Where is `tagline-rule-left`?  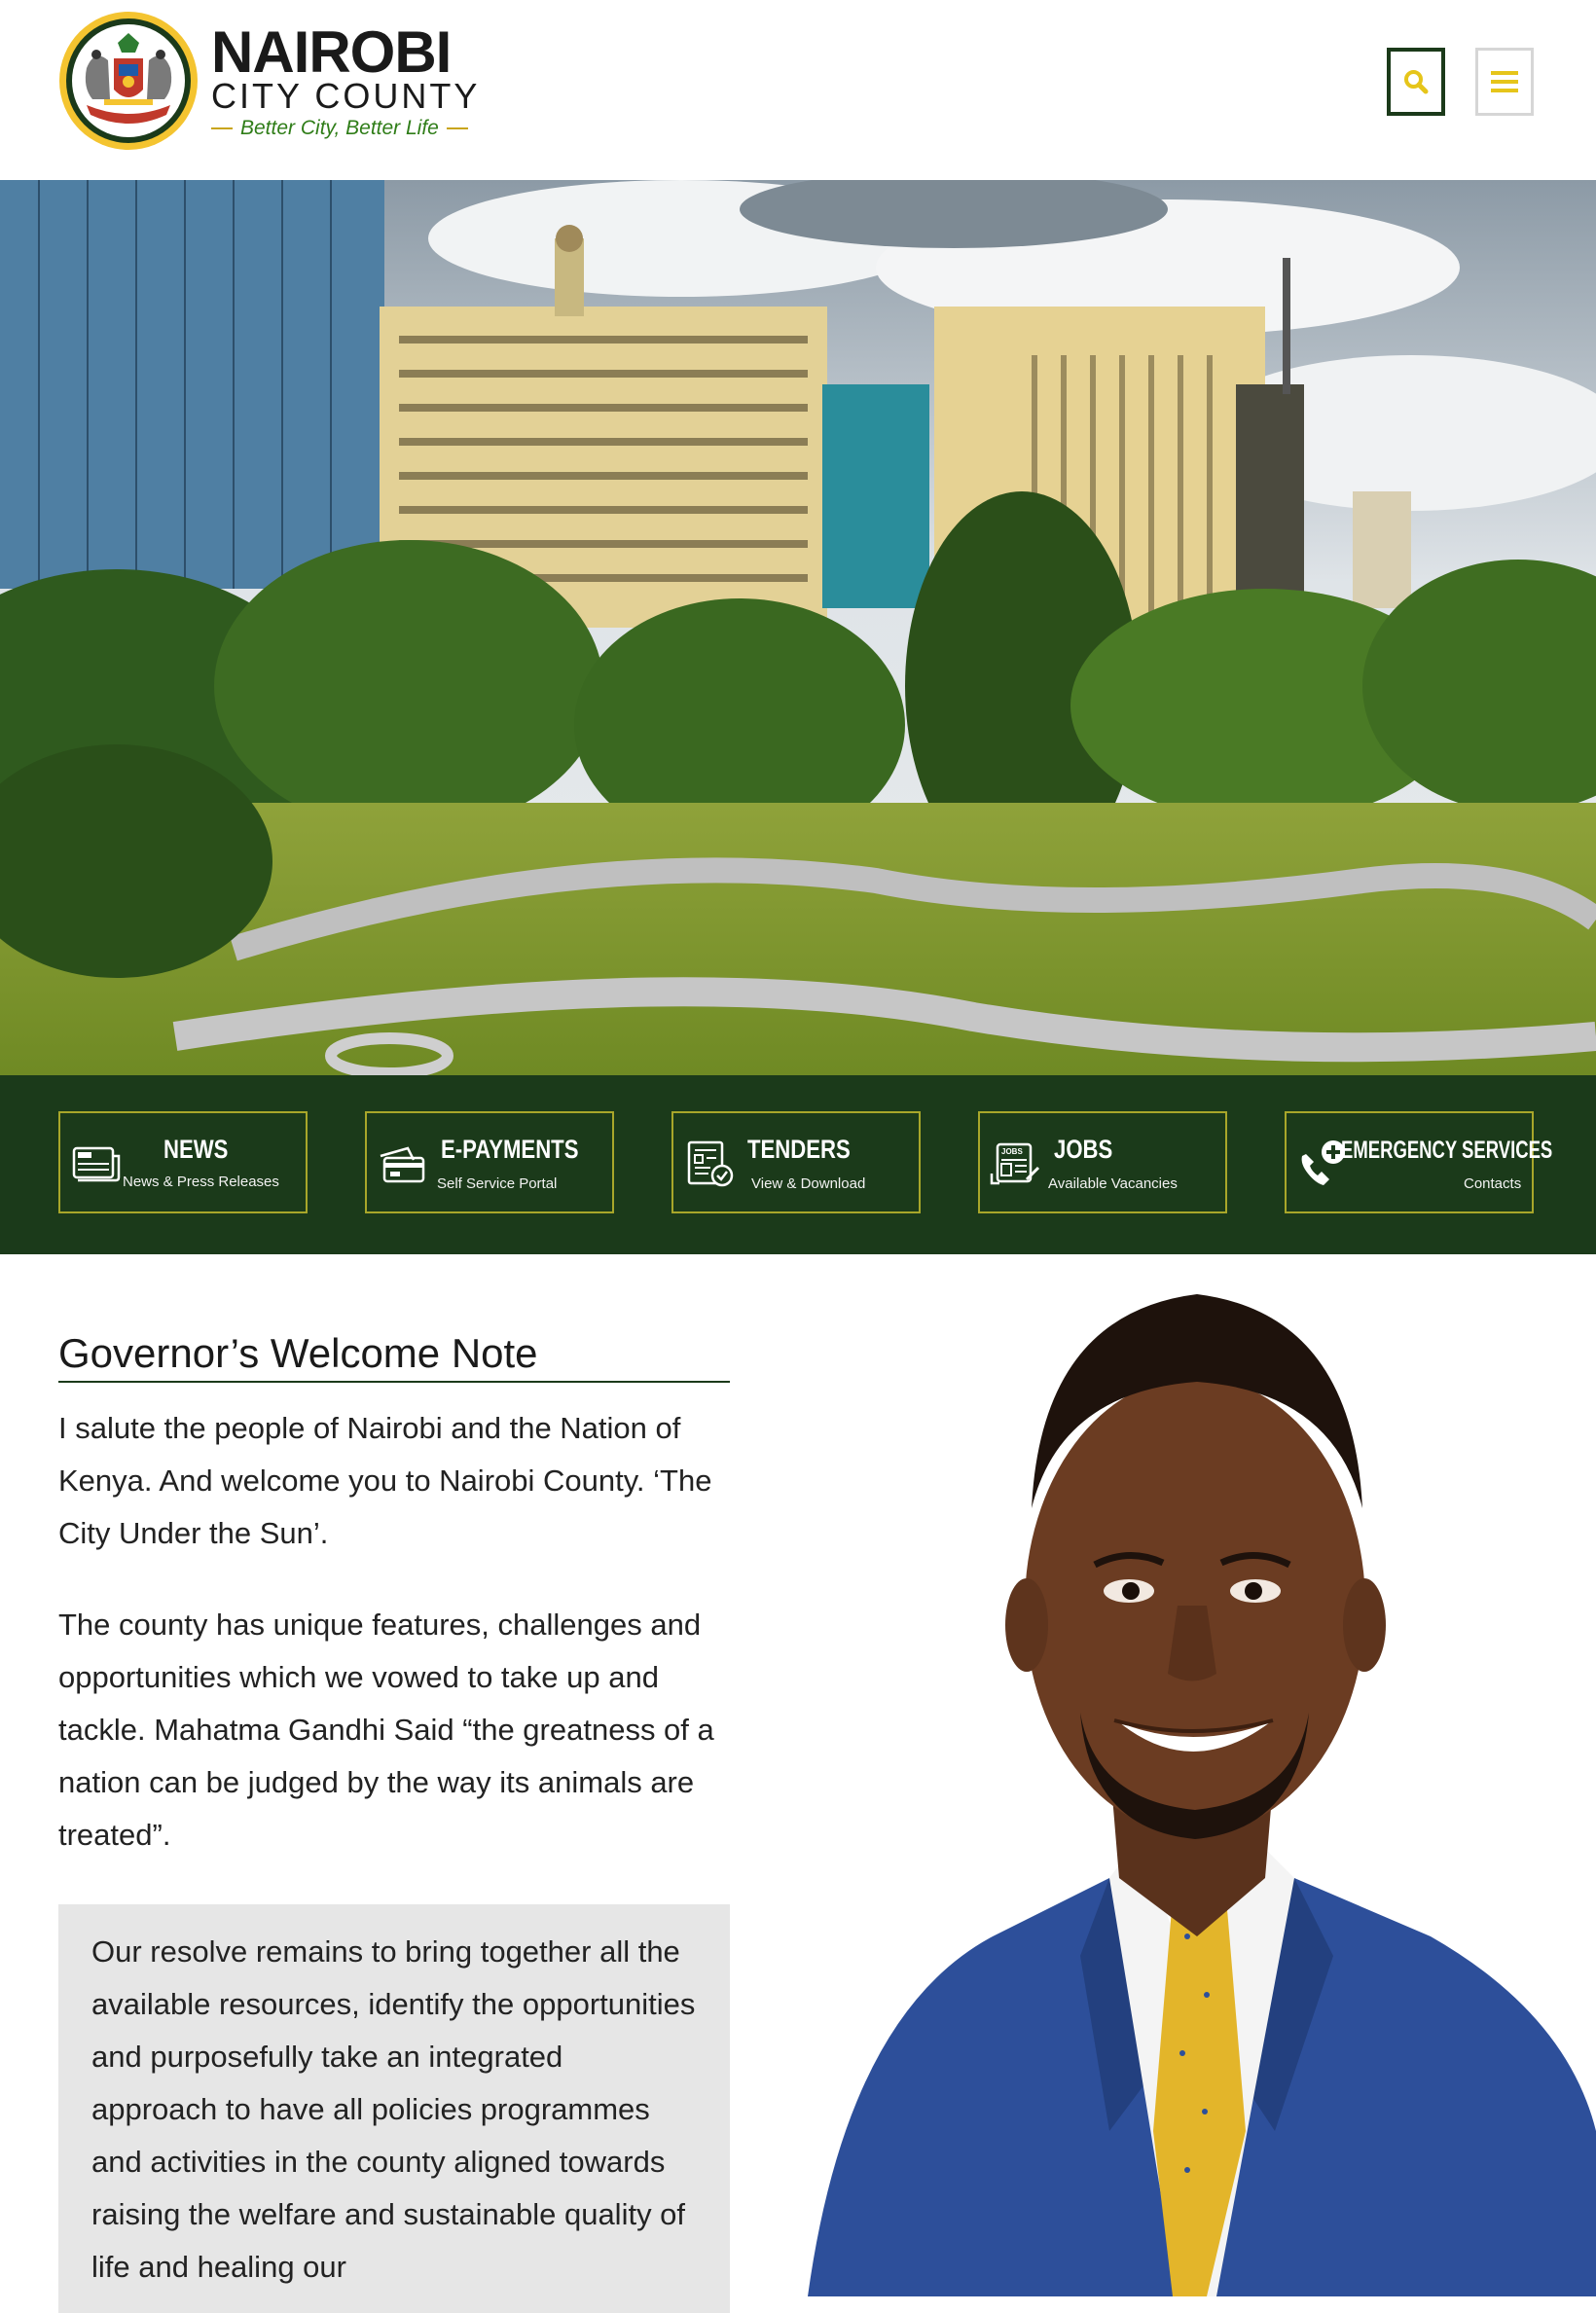
tagline-rule-left is located at coordinates (222, 128).